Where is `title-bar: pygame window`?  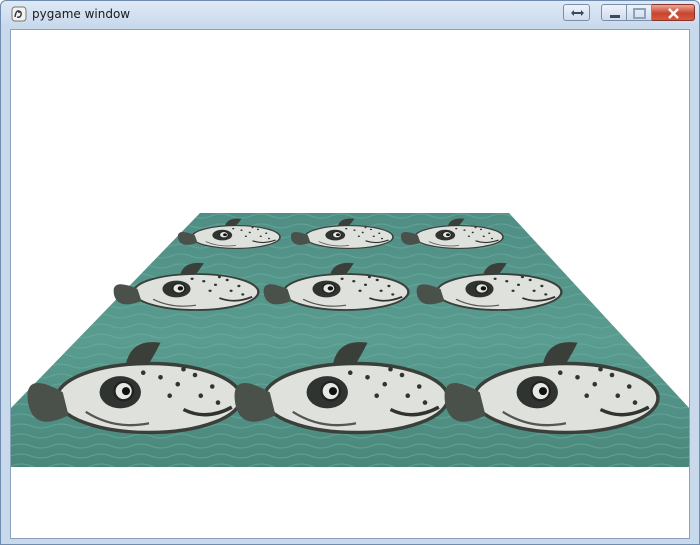
title-bar: pygame window is located at coordinates (350, 14).